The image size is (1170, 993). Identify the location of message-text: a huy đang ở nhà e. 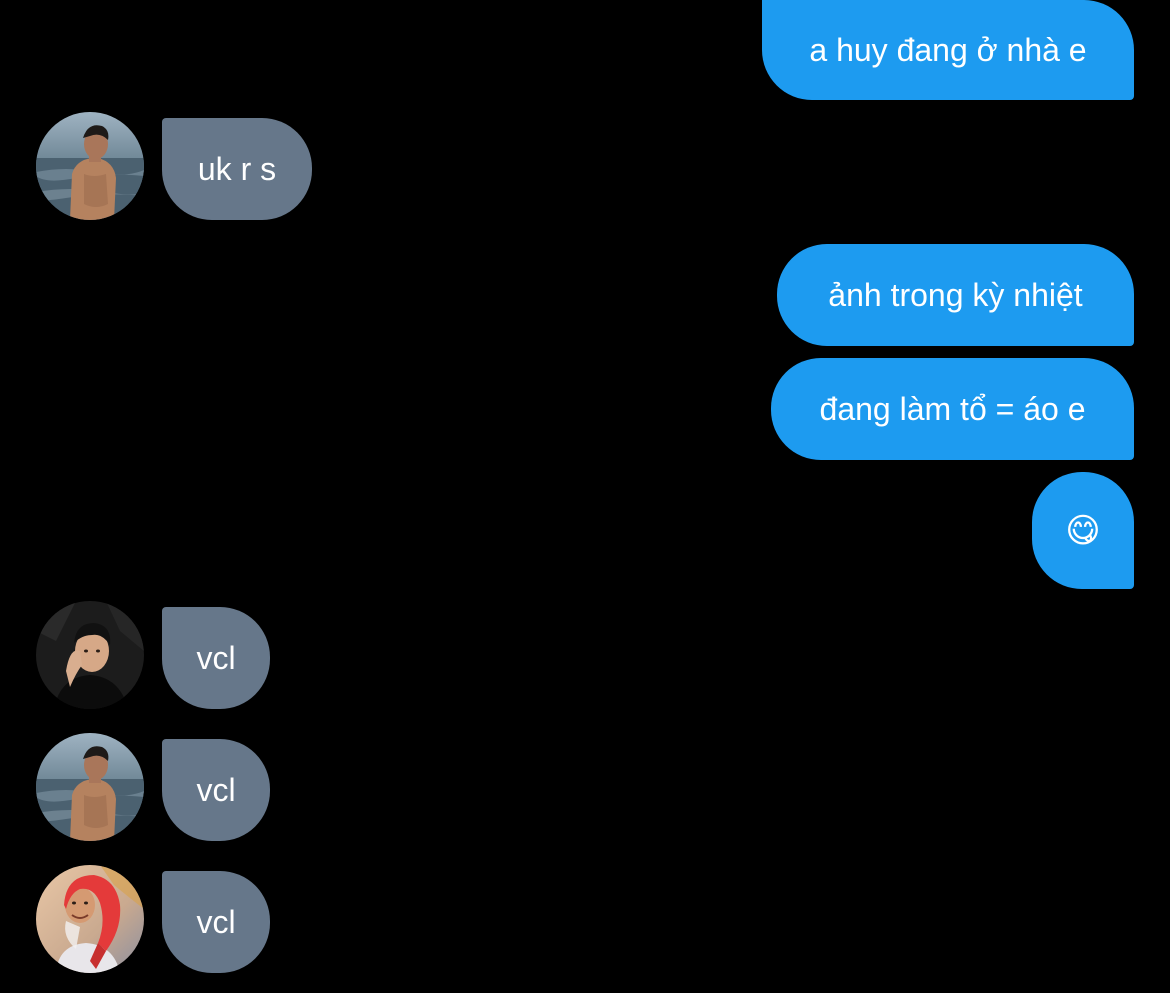
(948, 49).